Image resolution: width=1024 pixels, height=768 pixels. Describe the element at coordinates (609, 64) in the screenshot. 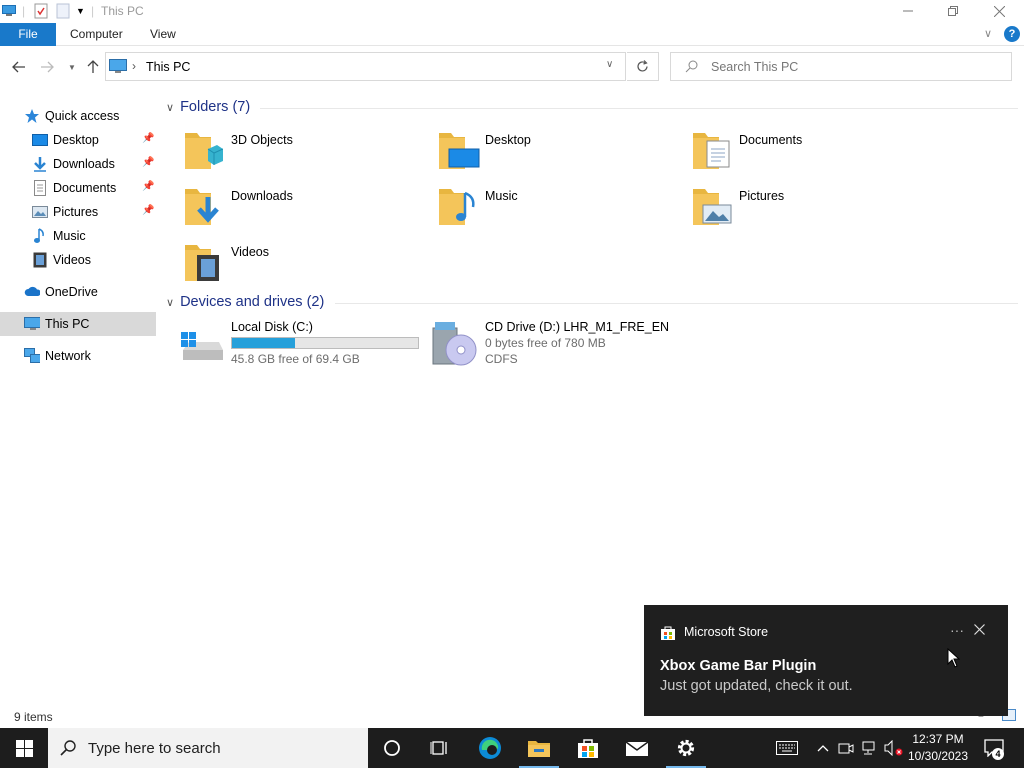

I see `address-dropdown-icon: ∨` at that location.